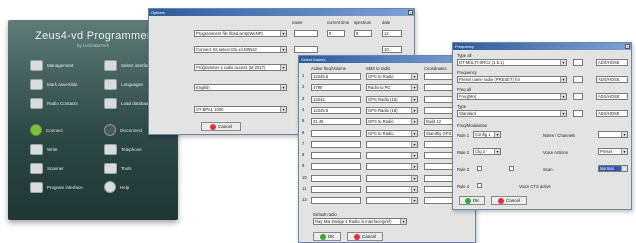 This screenshot has width=636, height=243. What do you see at coordinates (559, 135) in the screenshot?
I see `grid-right-label: Notes / Channels` at bounding box center [559, 135].